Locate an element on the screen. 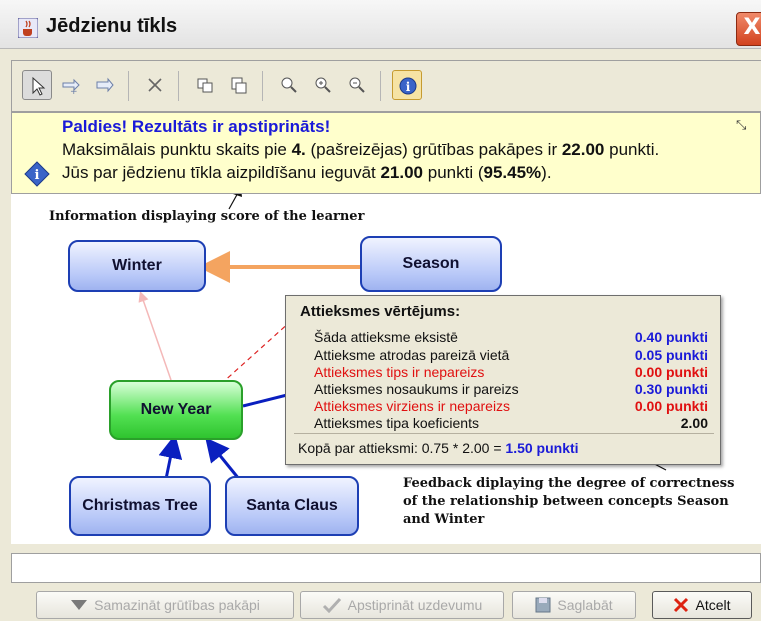  pointer-arrow-score is located at coordinates (233, 202).